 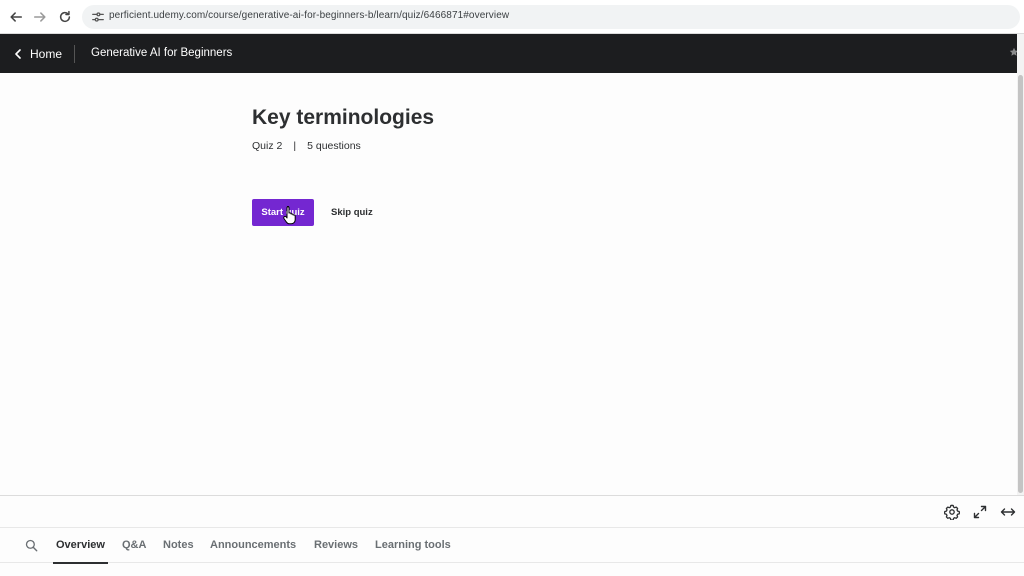 What do you see at coordinates (253, 546) in the screenshot?
I see `tab-announcements: Announcements` at bounding box center [253, 546].